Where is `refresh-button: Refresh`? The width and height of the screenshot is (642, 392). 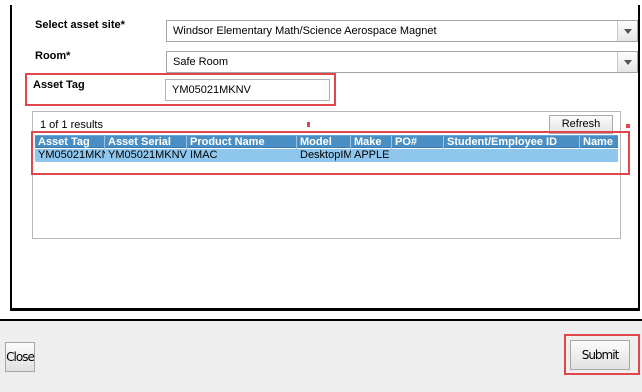
refresh-button: Refresh is located at coordinates (581, 124).